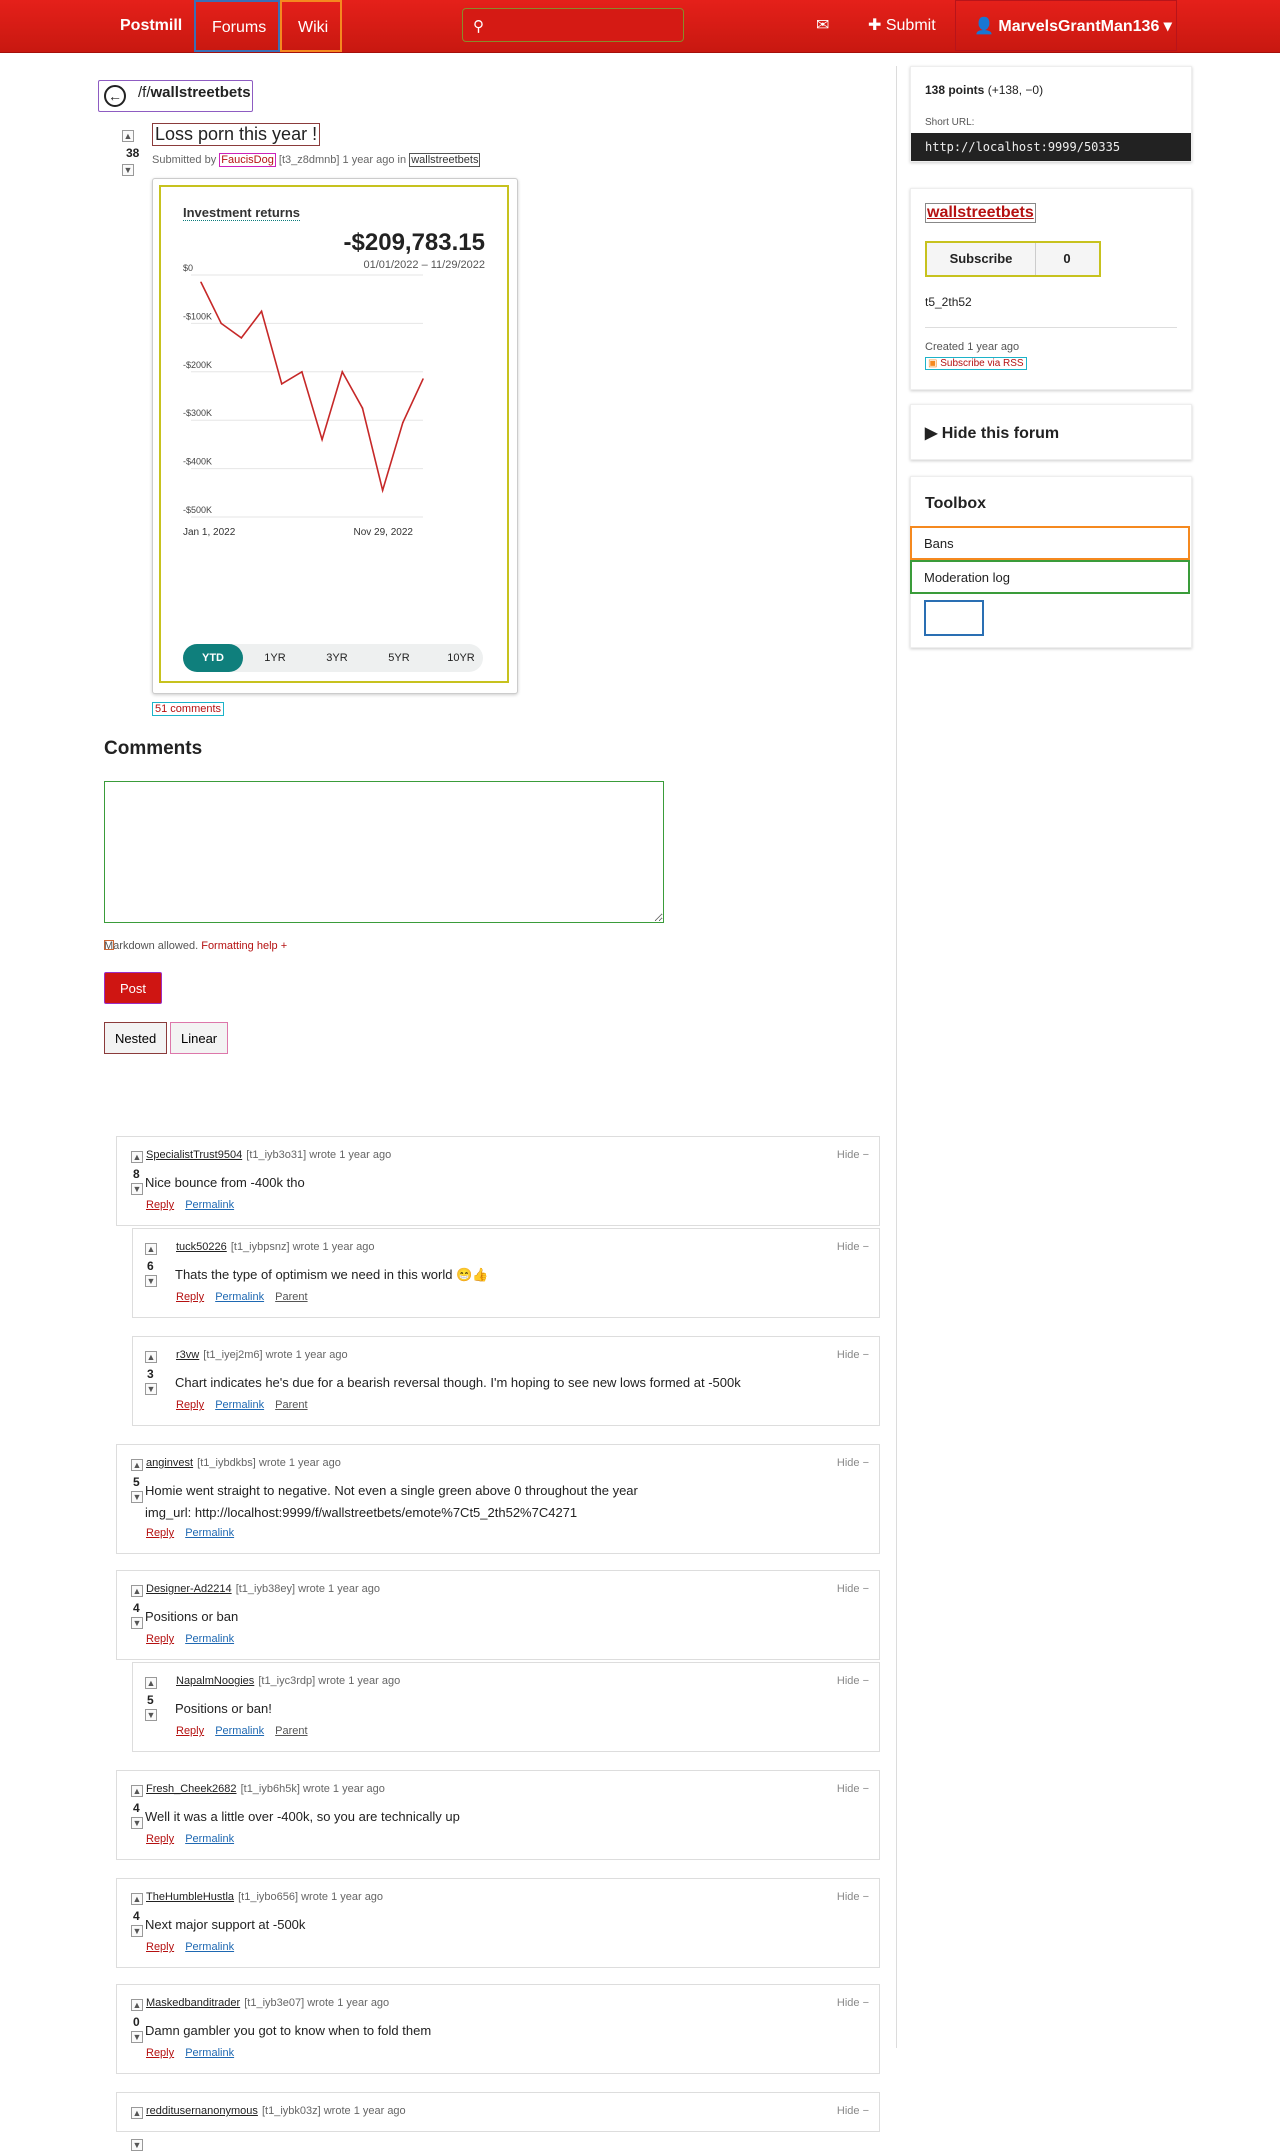 This screenshot has width=1280, height=2151. Describe the element at coordinates (213, 658) in the screenshot. I see `range-pill-ytd: YTD` at that location.